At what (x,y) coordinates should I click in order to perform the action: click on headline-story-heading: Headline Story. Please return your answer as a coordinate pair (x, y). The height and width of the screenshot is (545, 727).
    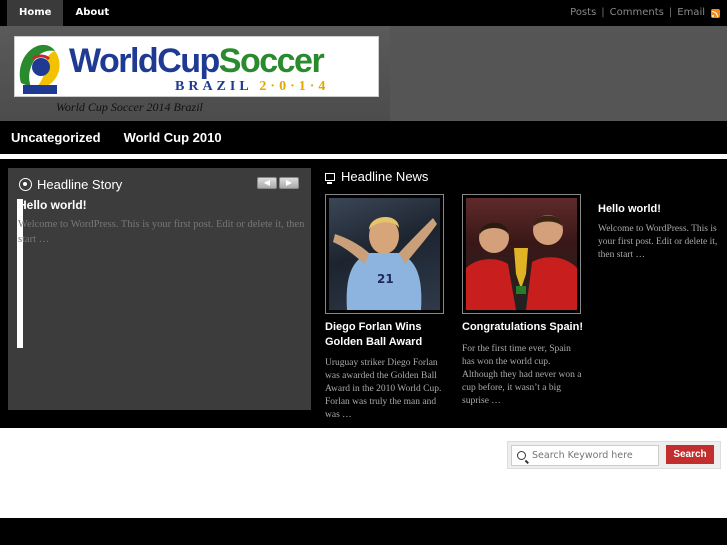
    Looking at the image, I should click on (70, 184).